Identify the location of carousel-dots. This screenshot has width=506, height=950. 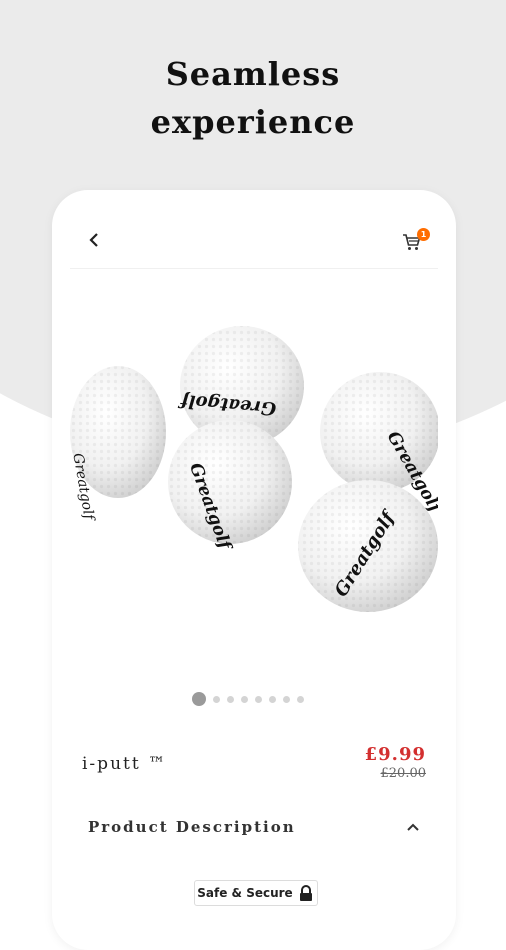
(248, 699).